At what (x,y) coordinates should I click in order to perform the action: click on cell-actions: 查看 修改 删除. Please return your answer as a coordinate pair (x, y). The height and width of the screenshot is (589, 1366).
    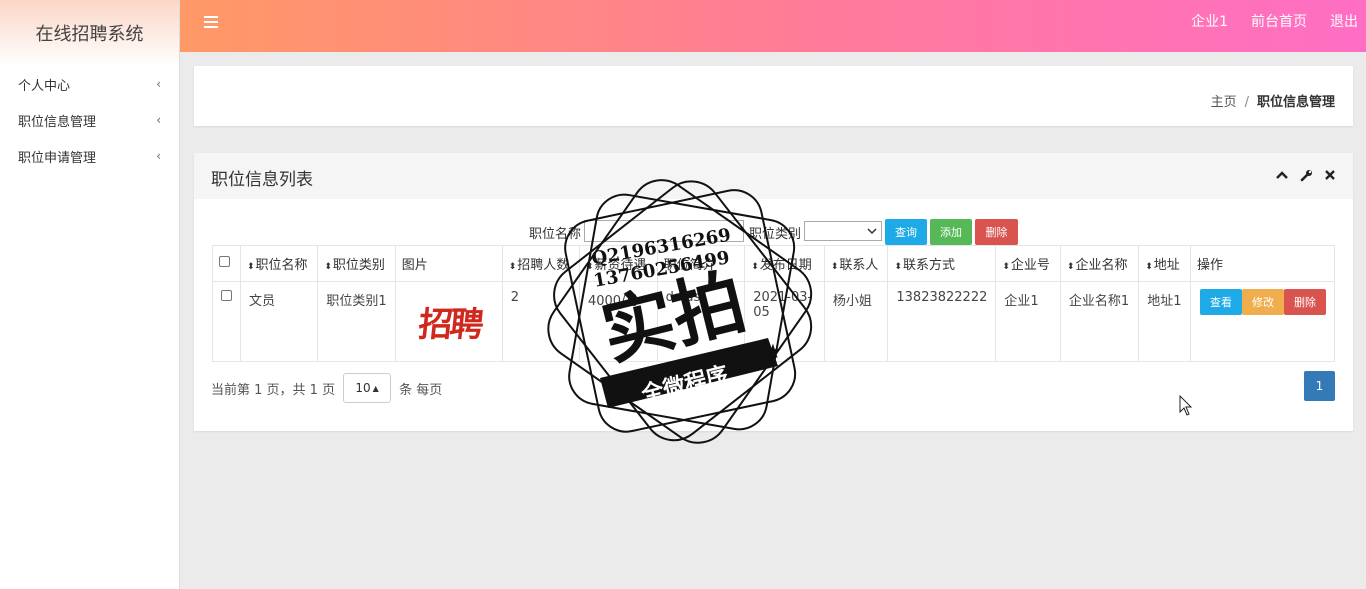
    Looking at the image, I should click on (1262, 321).